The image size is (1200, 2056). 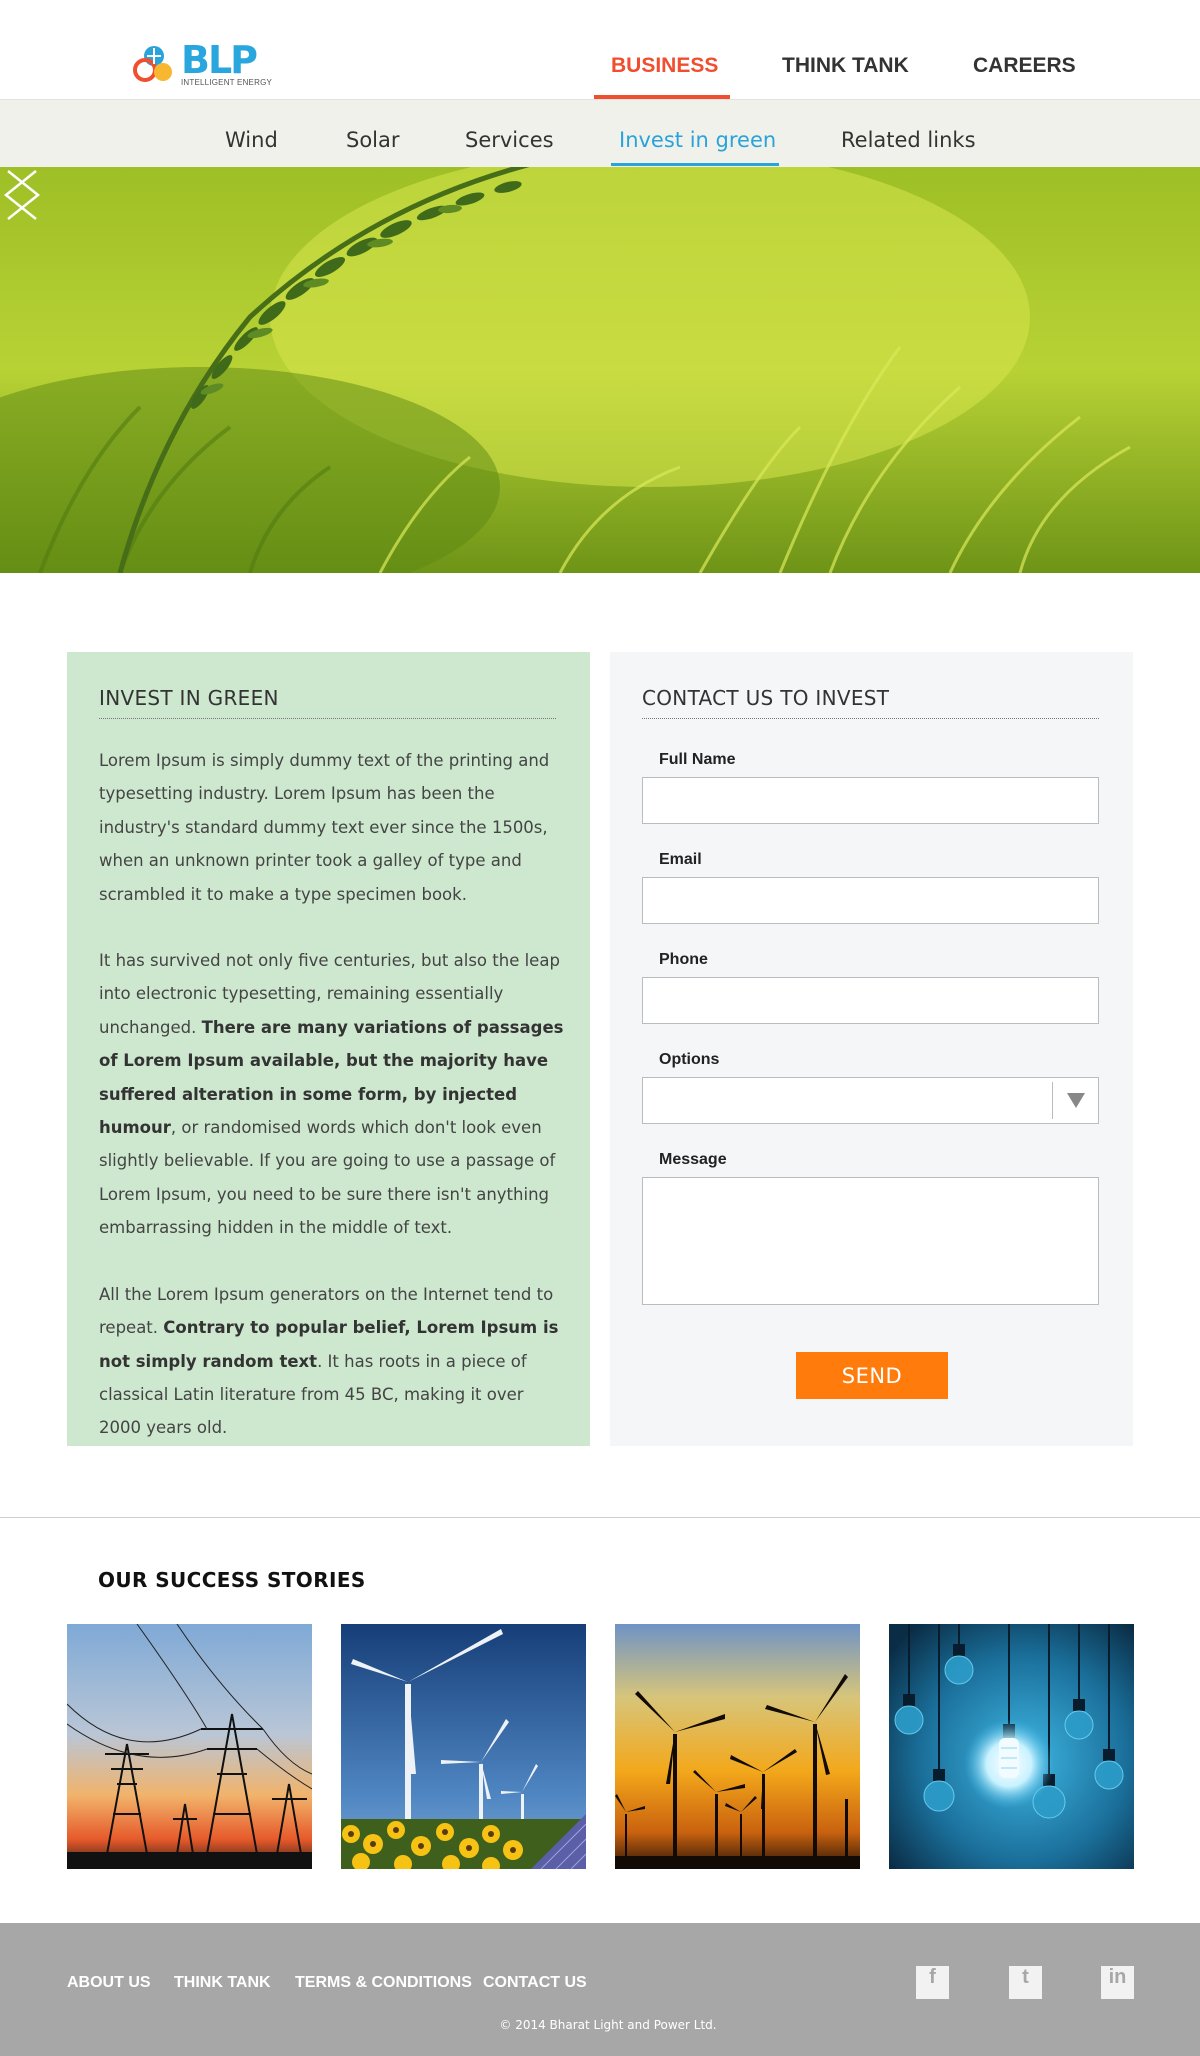 What do you see at coordinates (872, 1375) in the screenshot?
I see `send-button: SEND` at bounding box center [872, 1375].